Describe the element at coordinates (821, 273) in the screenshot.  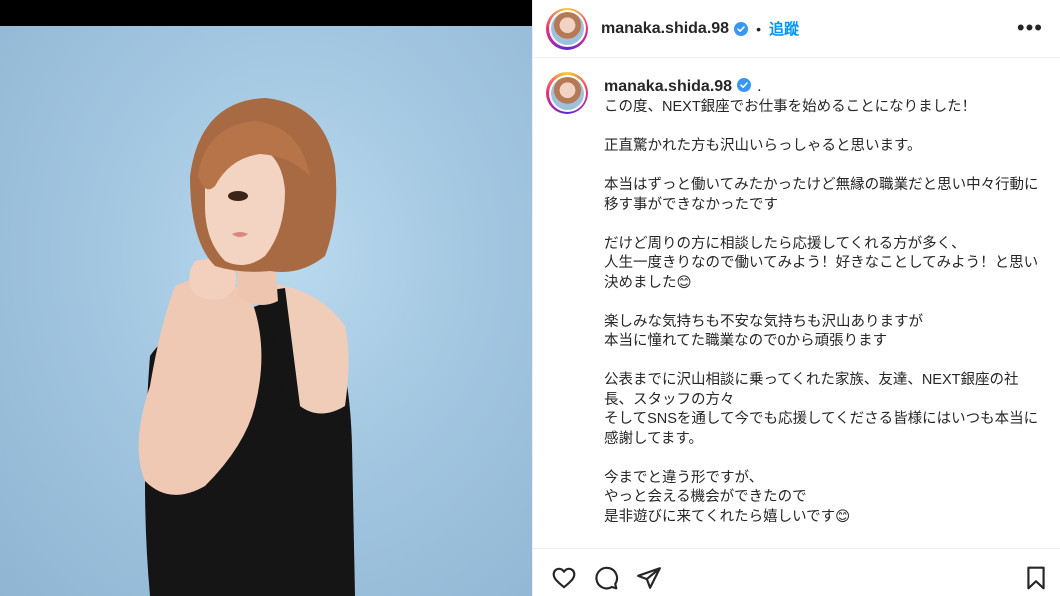
I see `caption-line: 人生一度きりなので働いてみよう！好きなことしてみよう！と思い決めました😊` at that location.